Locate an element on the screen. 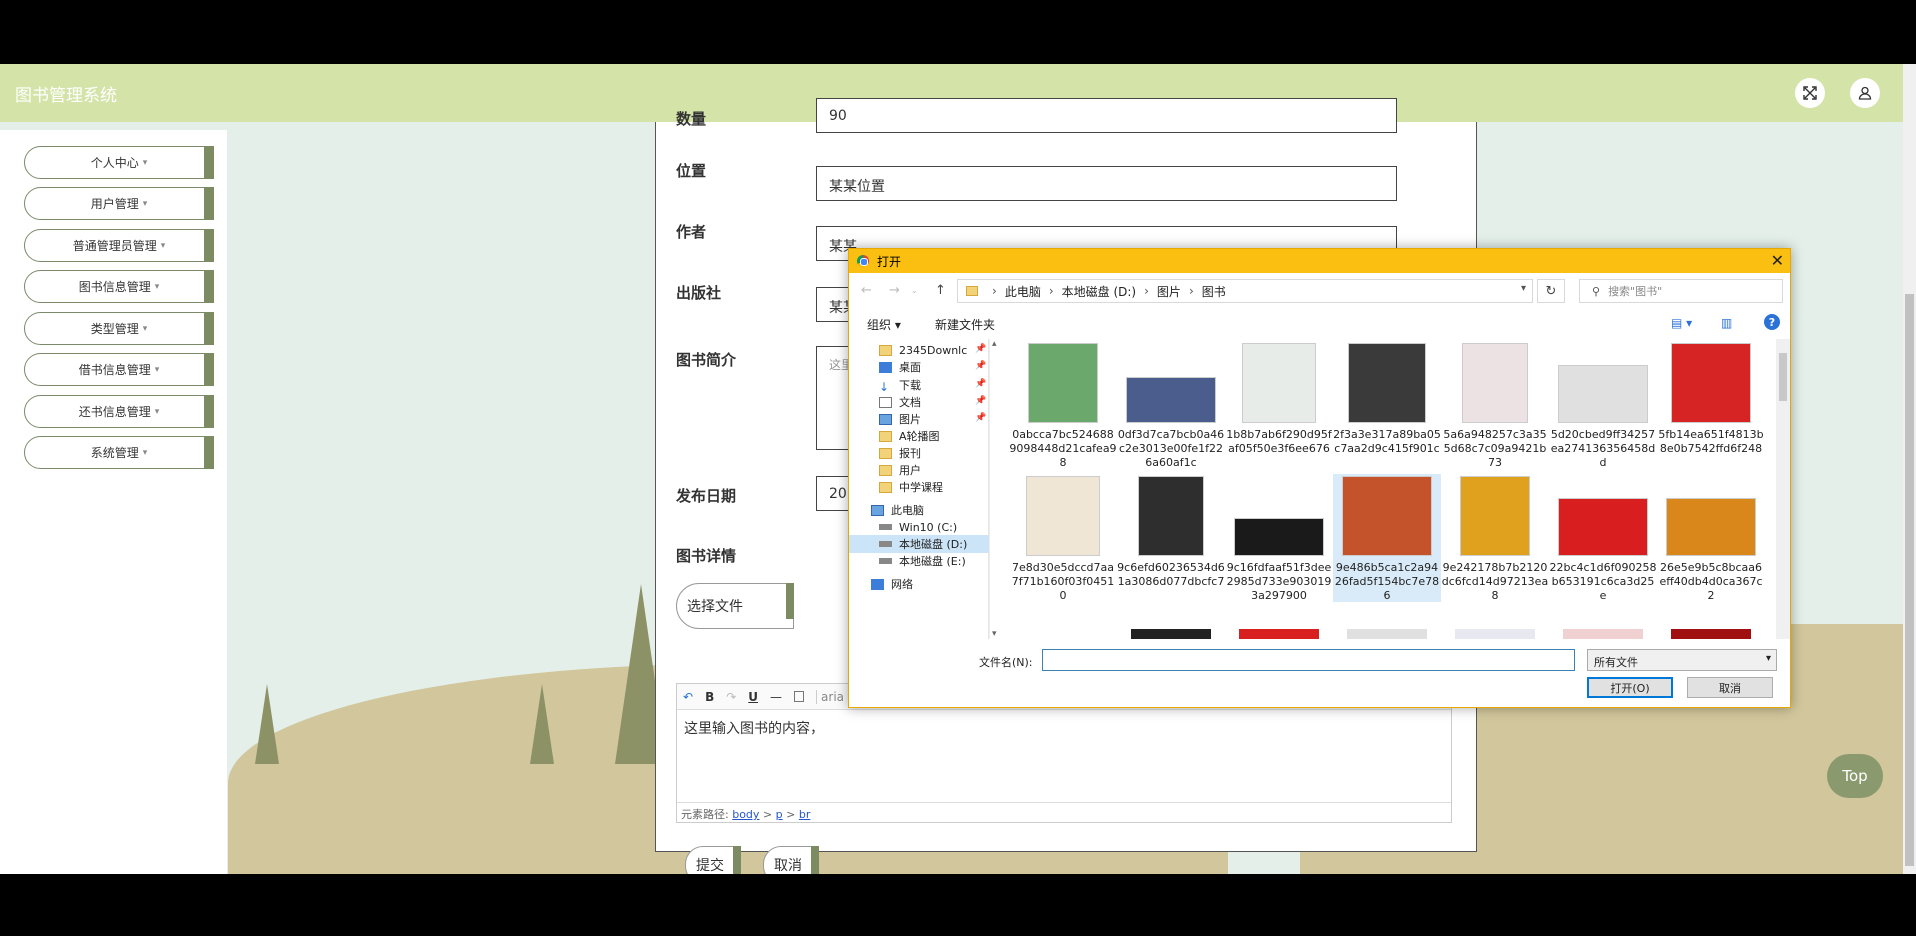  nav-item-downloads: ↓ 下载 is located at coordinates (900, 385).